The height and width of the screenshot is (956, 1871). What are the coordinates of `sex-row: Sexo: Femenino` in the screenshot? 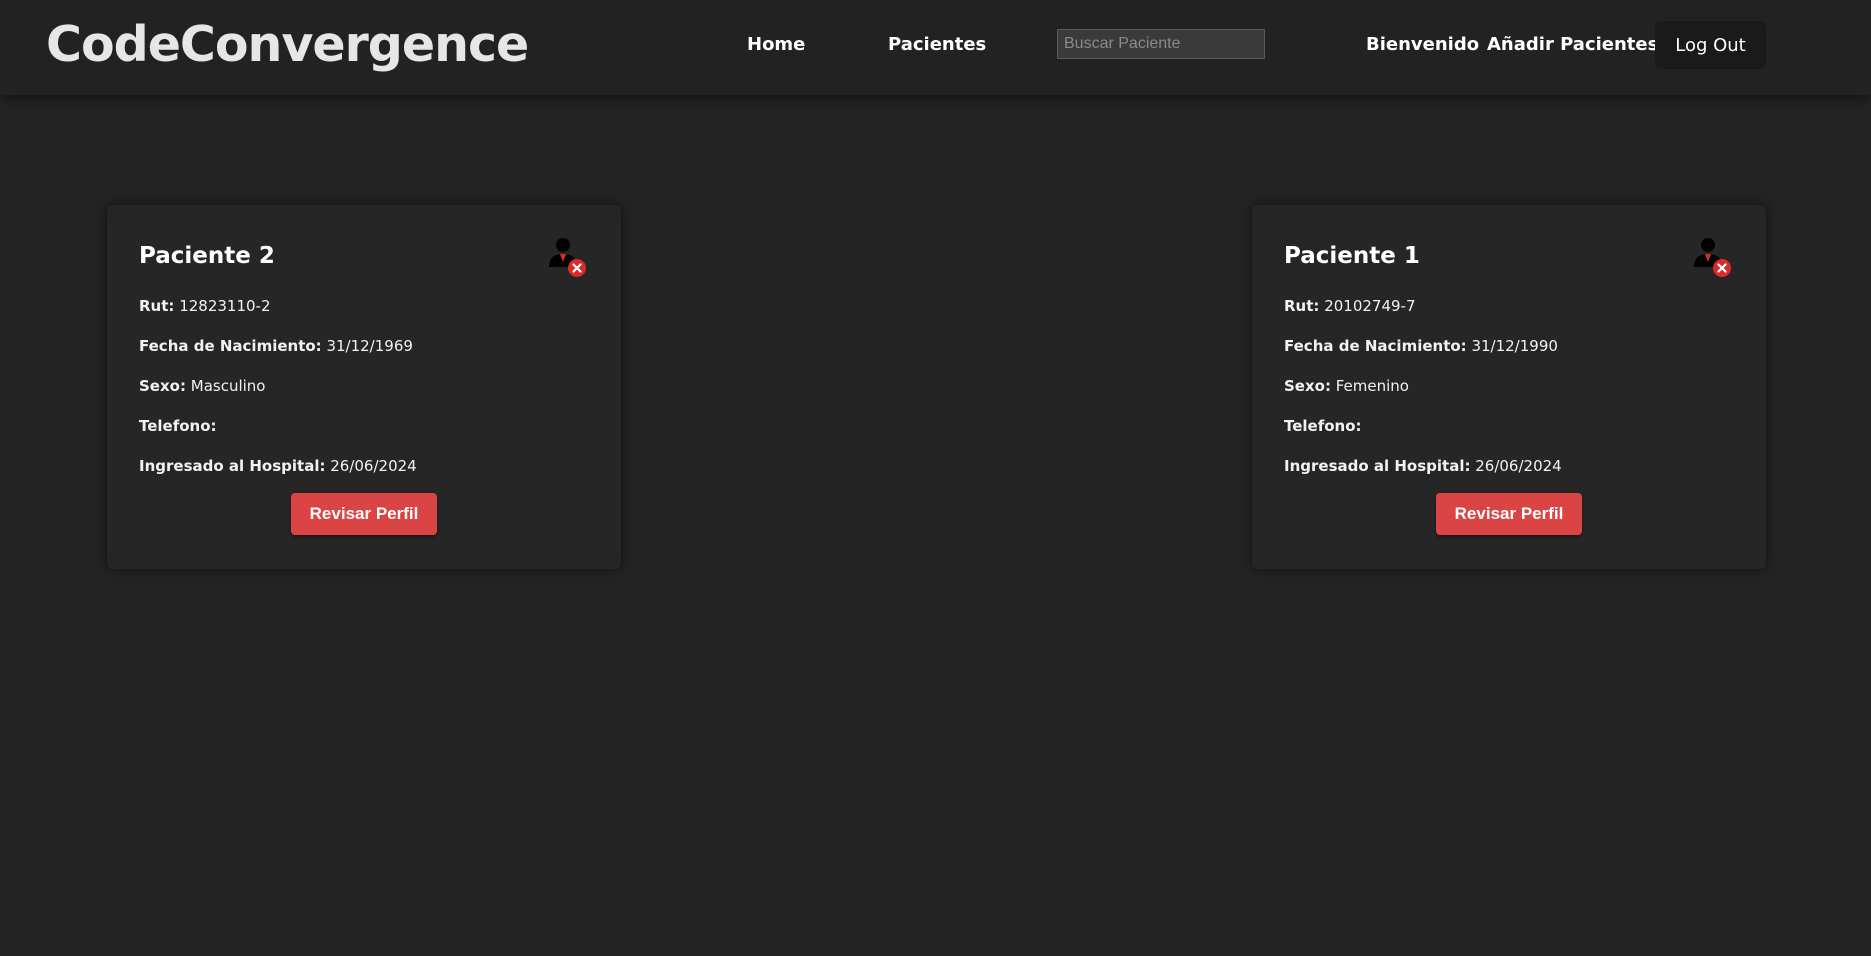 It's located at (1346, 386).